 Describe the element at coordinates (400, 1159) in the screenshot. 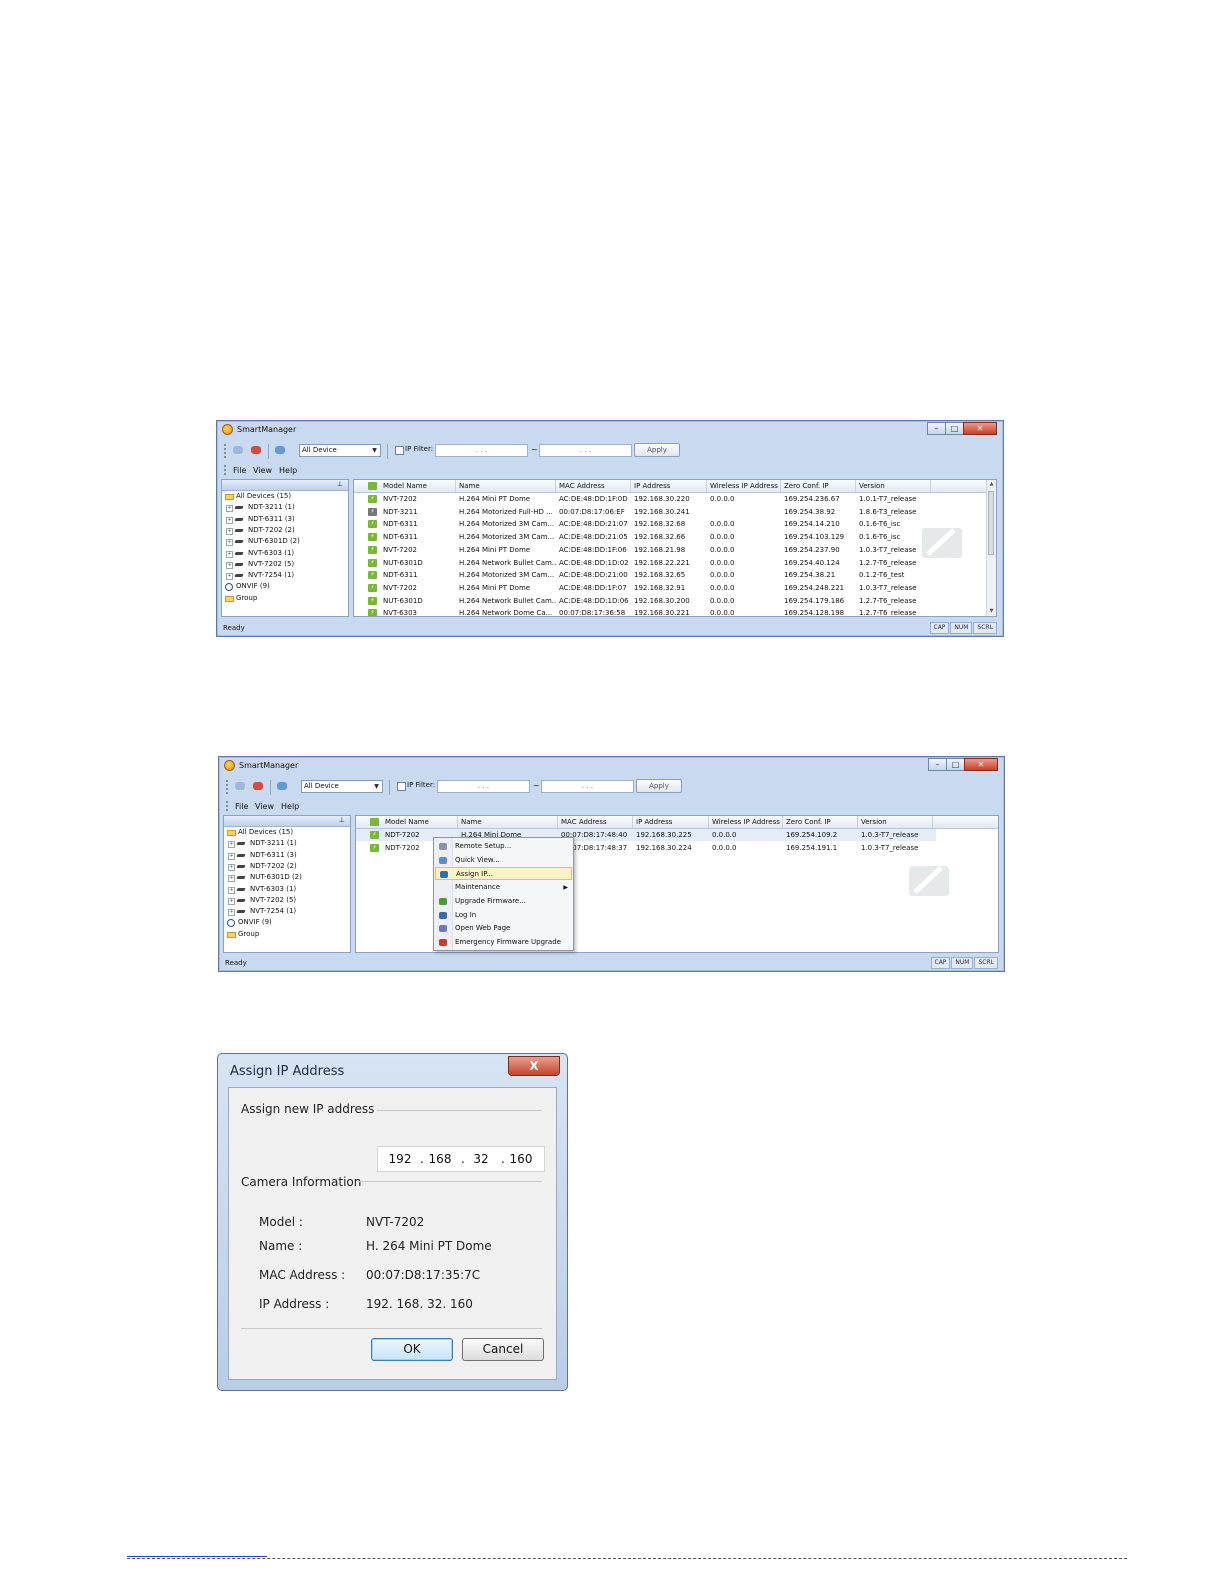

I see `ip-octet-1: 192` at that location.